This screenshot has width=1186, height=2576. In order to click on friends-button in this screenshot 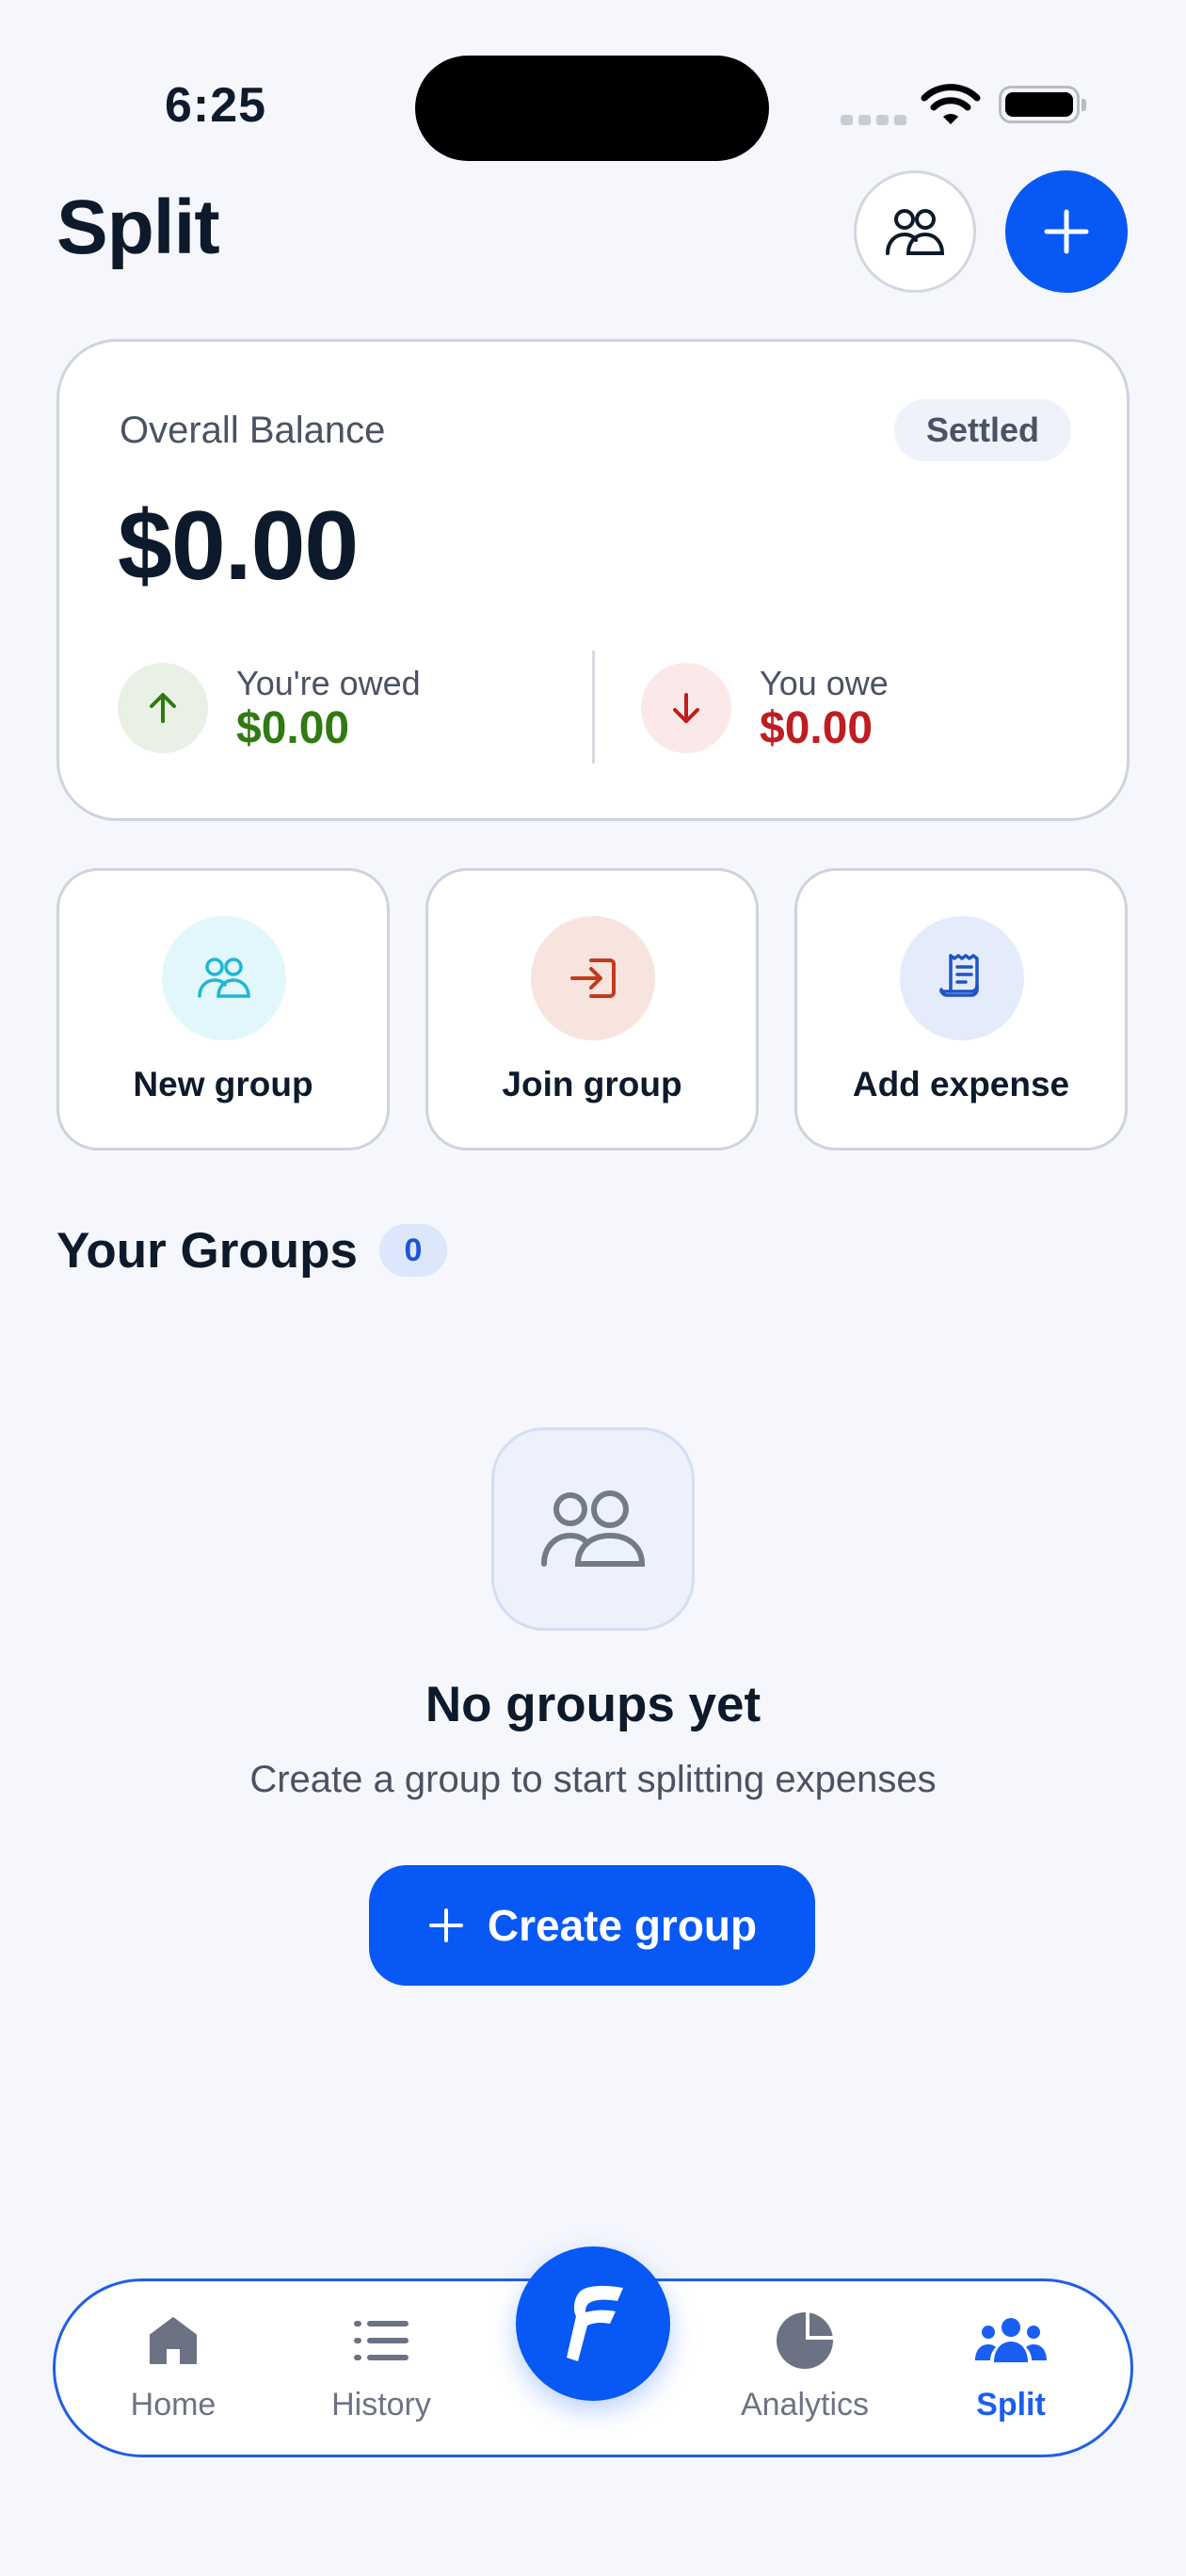, I will do `click(915, 231)`.